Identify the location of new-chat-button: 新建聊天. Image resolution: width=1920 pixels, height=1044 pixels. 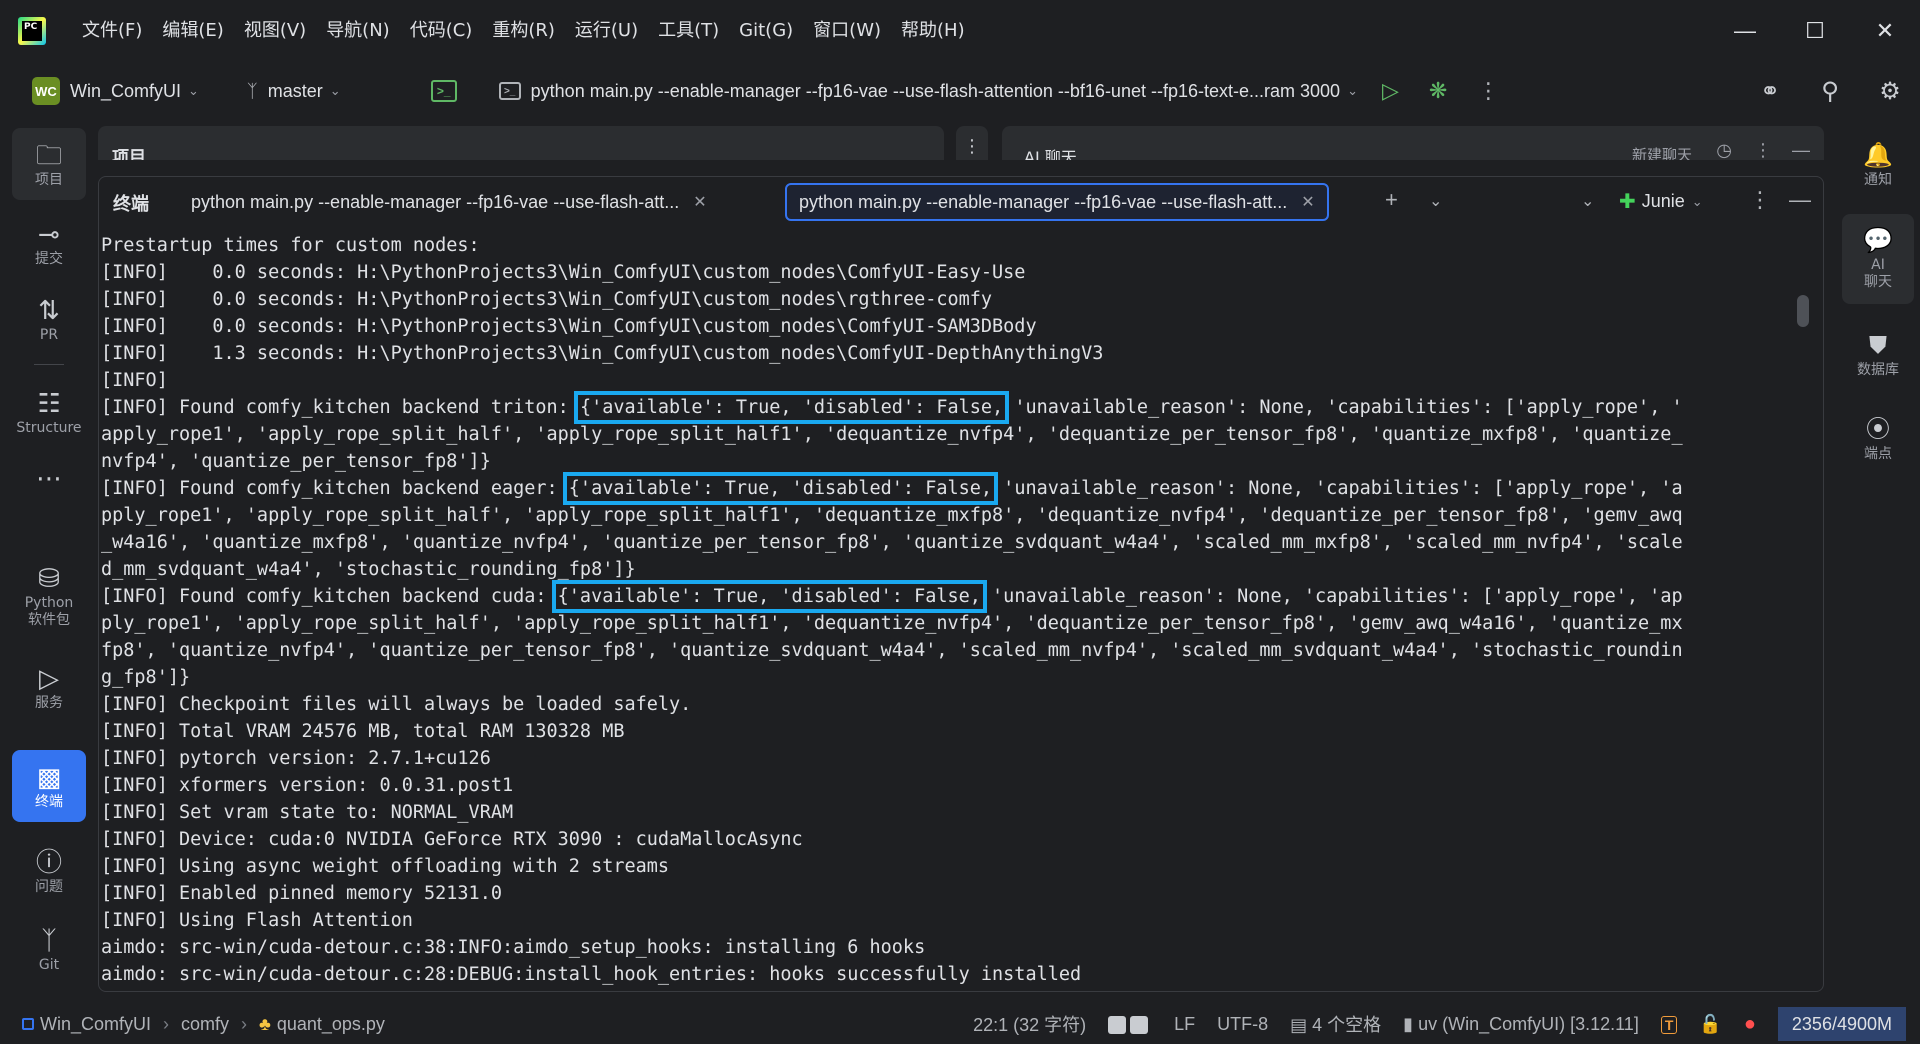
(1662, 152).